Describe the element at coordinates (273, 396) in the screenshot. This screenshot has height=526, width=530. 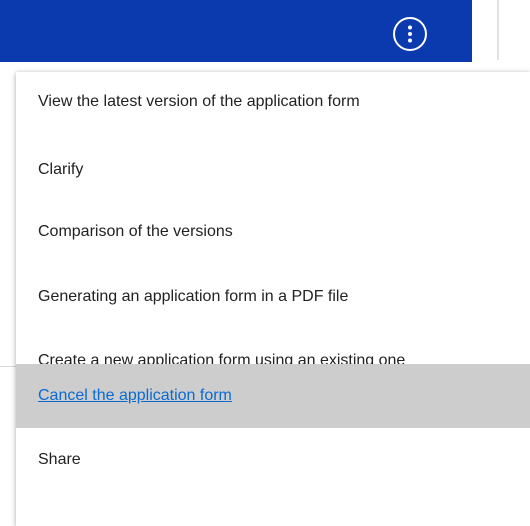
I see `menu-item-cancel-application: Cancel the application form` at that location.